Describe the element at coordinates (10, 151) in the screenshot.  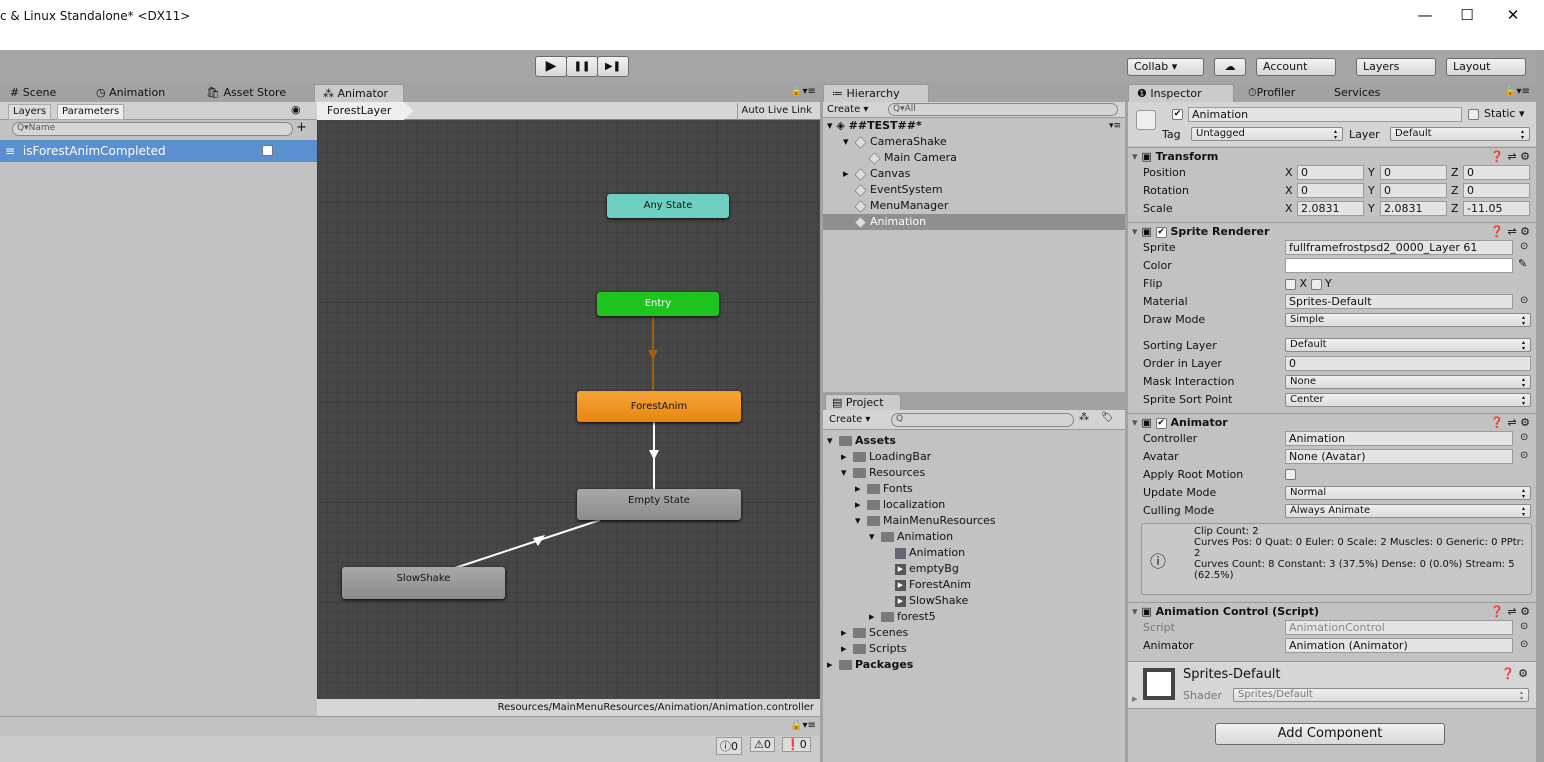
I see `drag-handle-icon: ≡` at that location.